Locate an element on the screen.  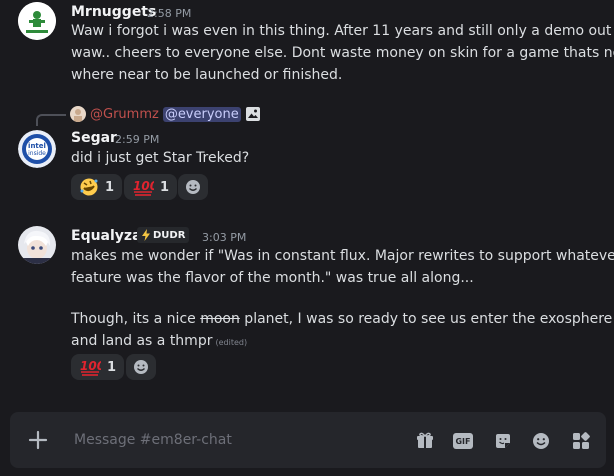
sticker-icon is located at coordinates (503, 441).